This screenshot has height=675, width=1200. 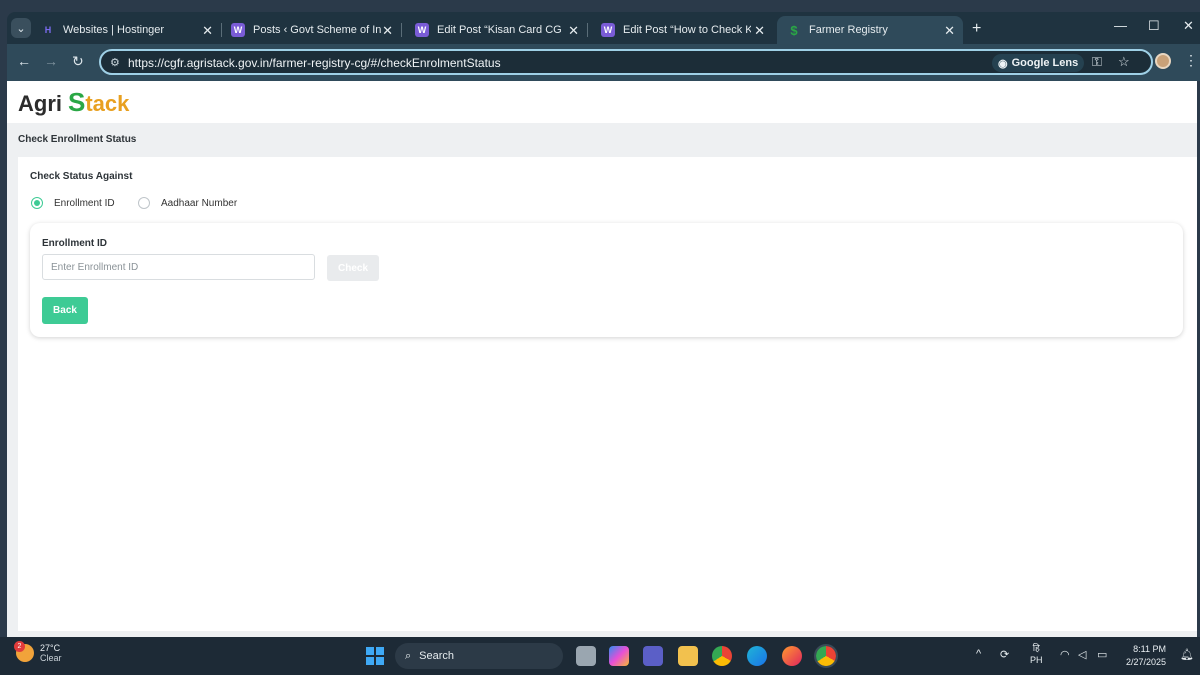 What do you see at coordinates (144, 203) in the screenshot?
I see `radio-unselected-icon` at bounding box center [144, 203].